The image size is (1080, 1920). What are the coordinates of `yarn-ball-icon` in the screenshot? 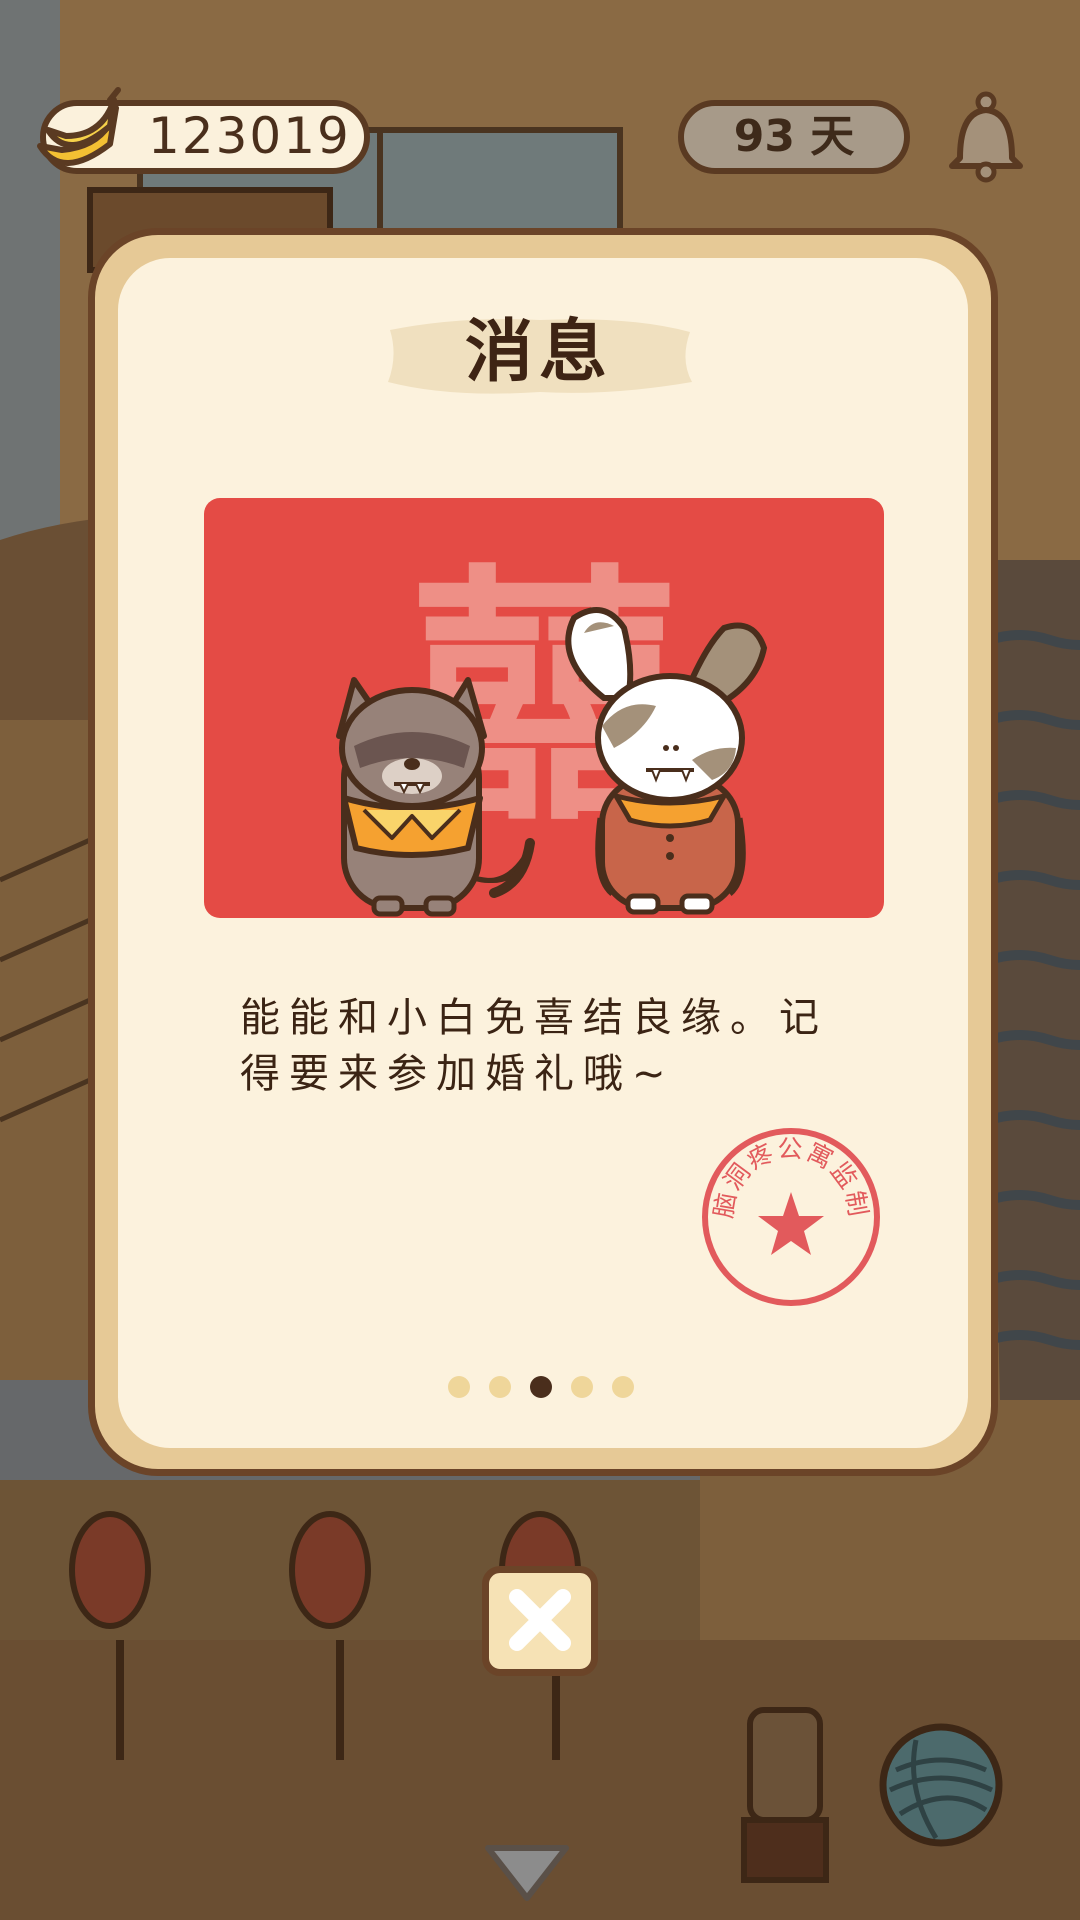 It's located at (941, 1785).